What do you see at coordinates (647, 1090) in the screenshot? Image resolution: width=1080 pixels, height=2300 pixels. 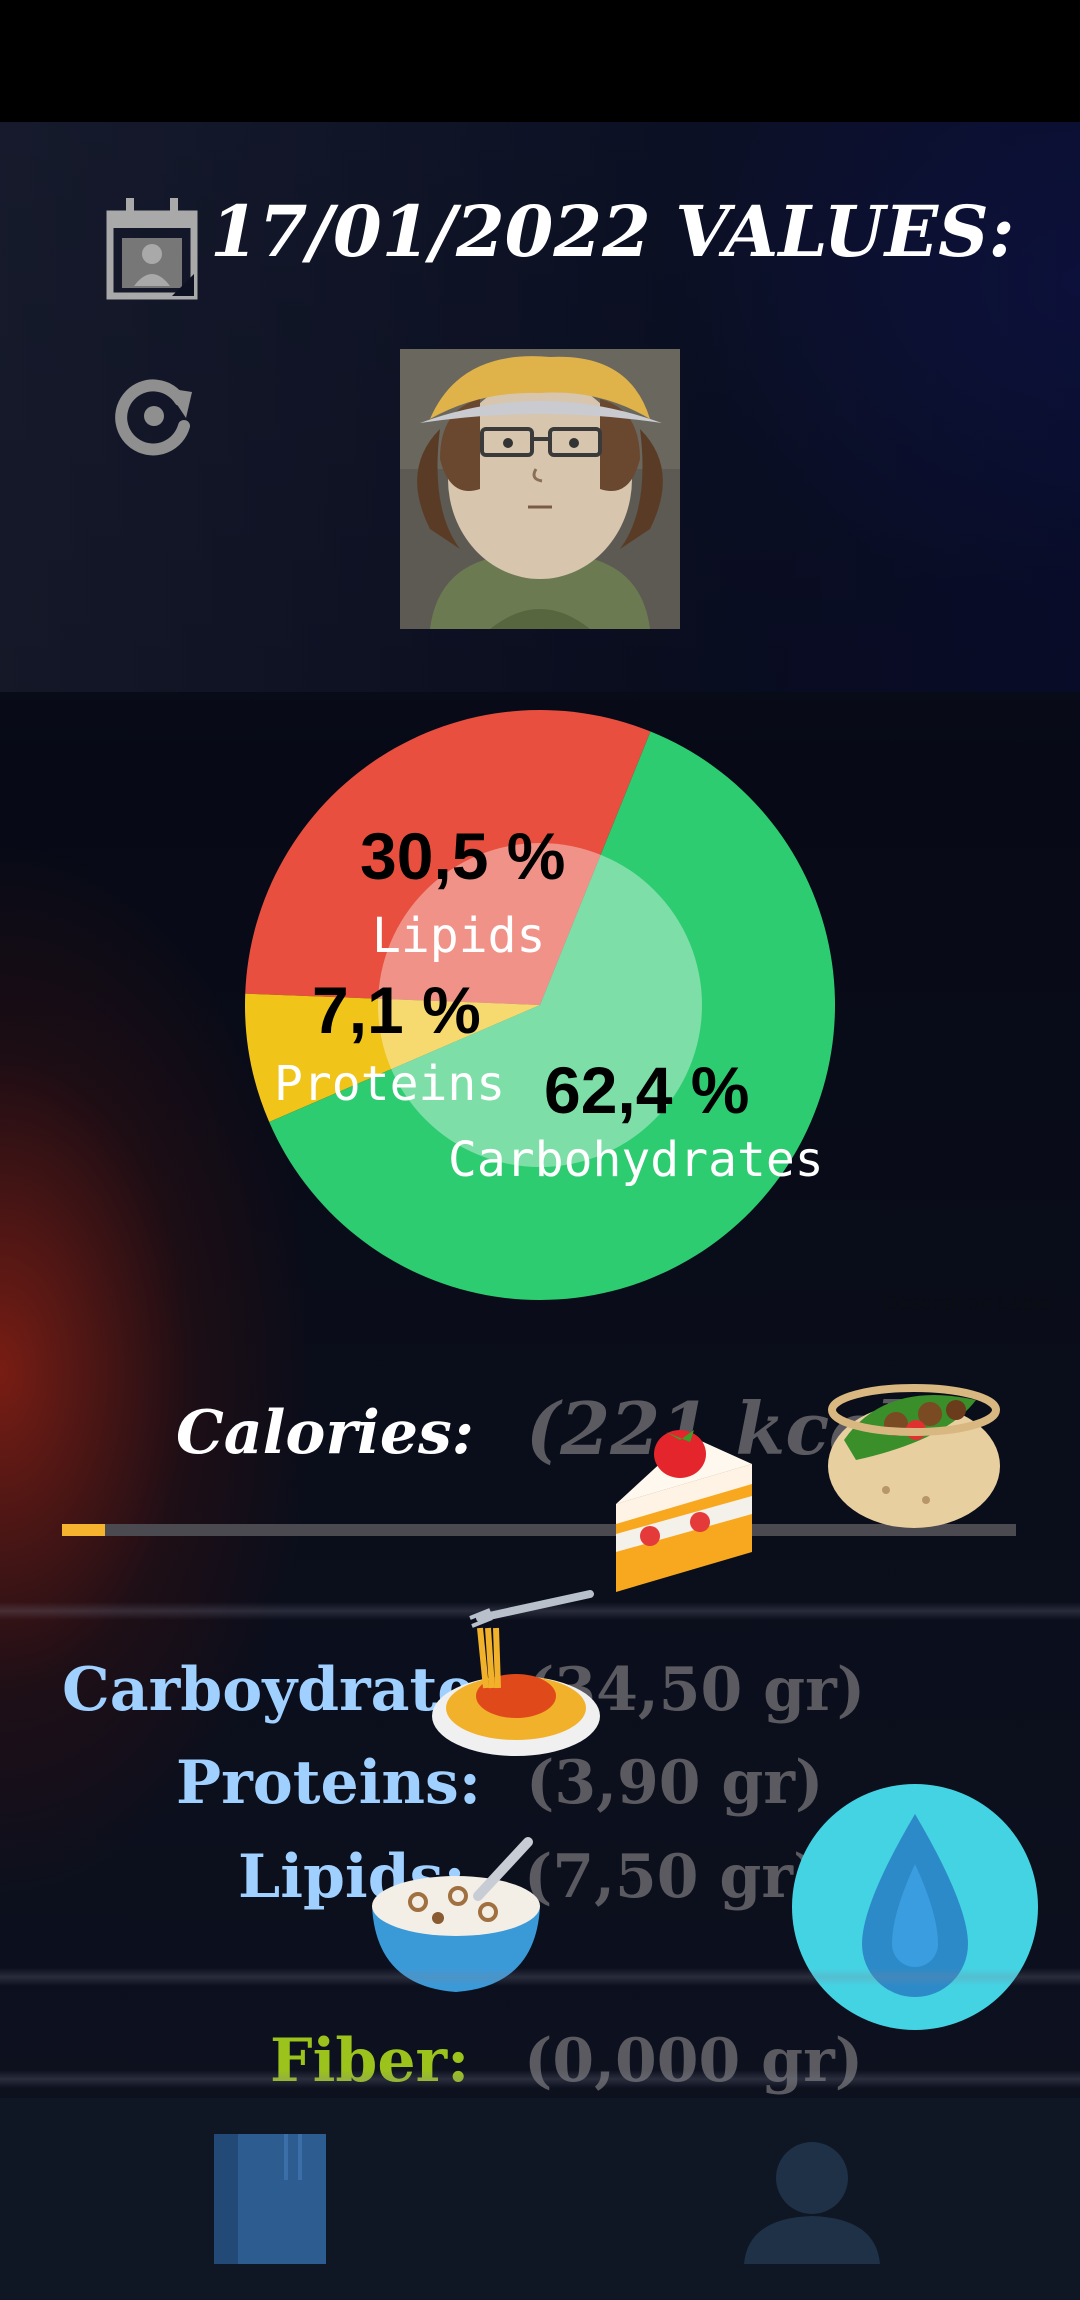 I see `slice-value-carbohydrates: 62,4 %` at bounding box center [647, 1090].